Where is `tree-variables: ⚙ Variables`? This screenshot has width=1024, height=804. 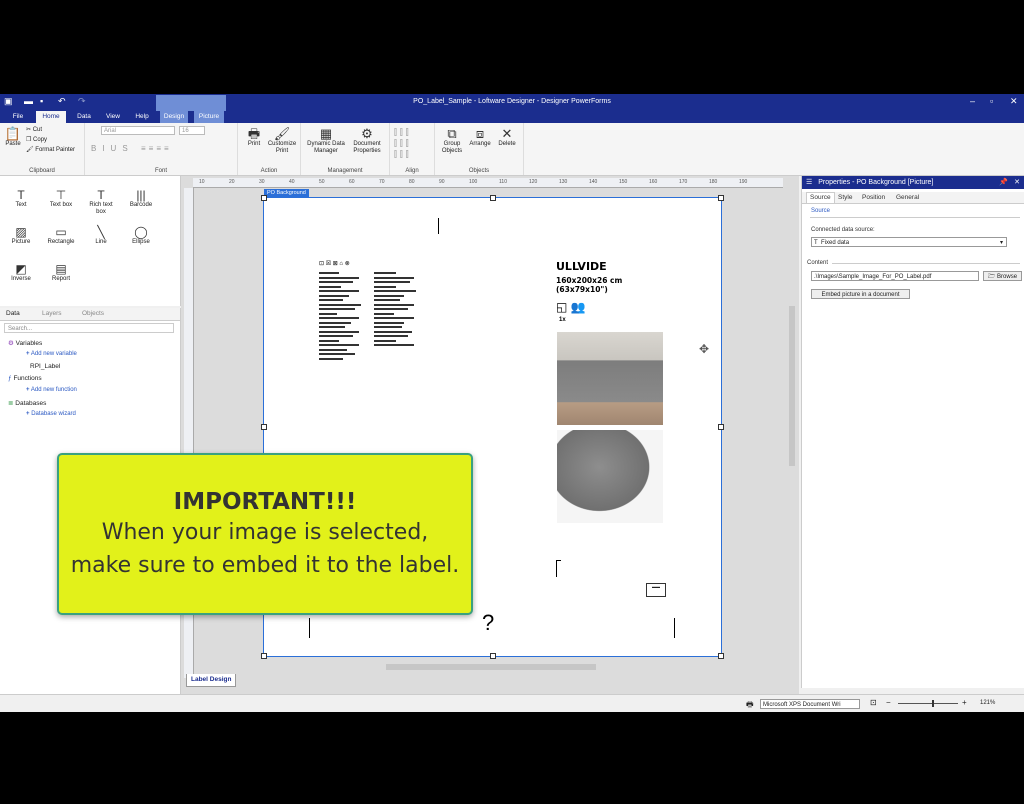
tree-variables: ⚙ Variables is located at coordinates (25, 343).